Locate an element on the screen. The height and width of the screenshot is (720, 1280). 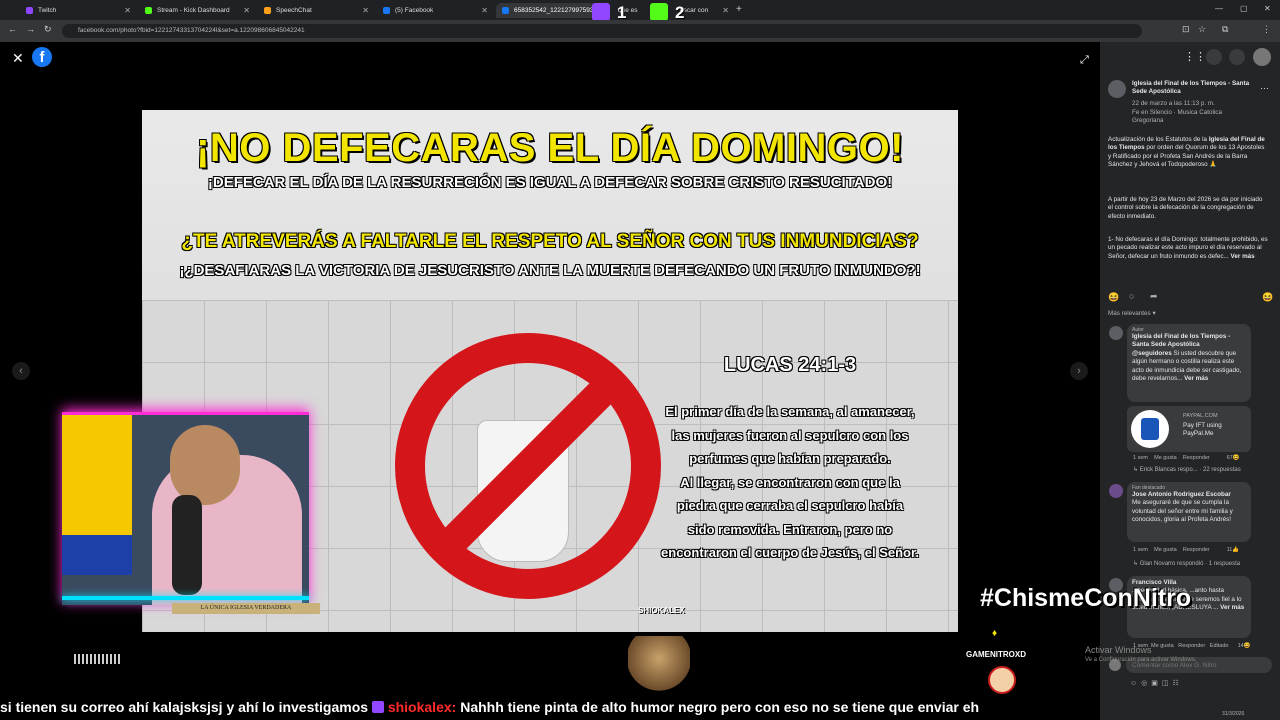
tab-label: Twitch is located at coordinates (47, 10).